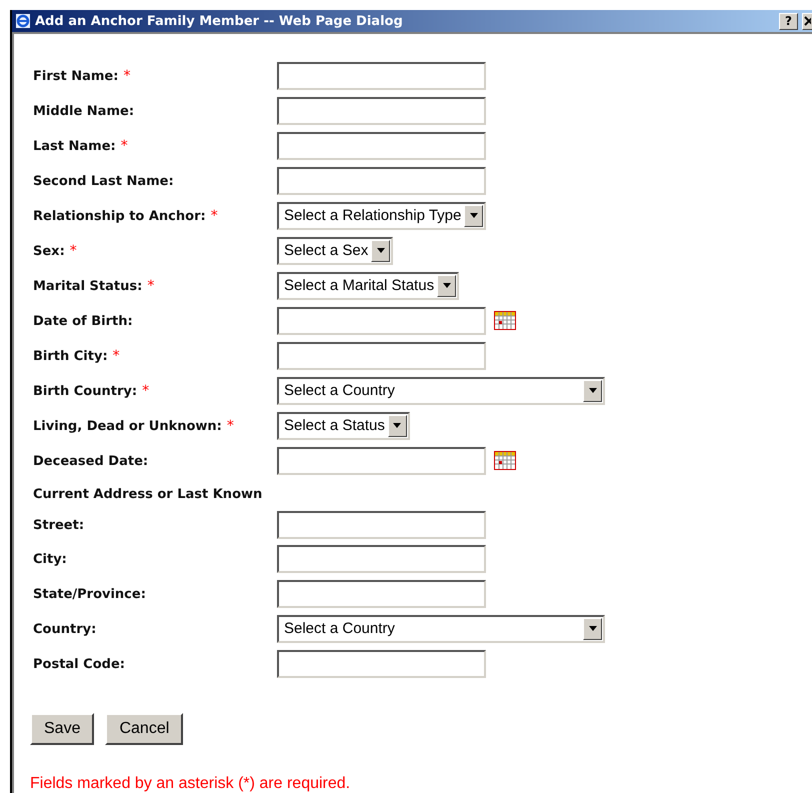 This screenshot has width=812, height=793. Describe the element at coordinates (147, 494) in the screenshot. I see `section-heading: Current Address or Last Known` at that location.